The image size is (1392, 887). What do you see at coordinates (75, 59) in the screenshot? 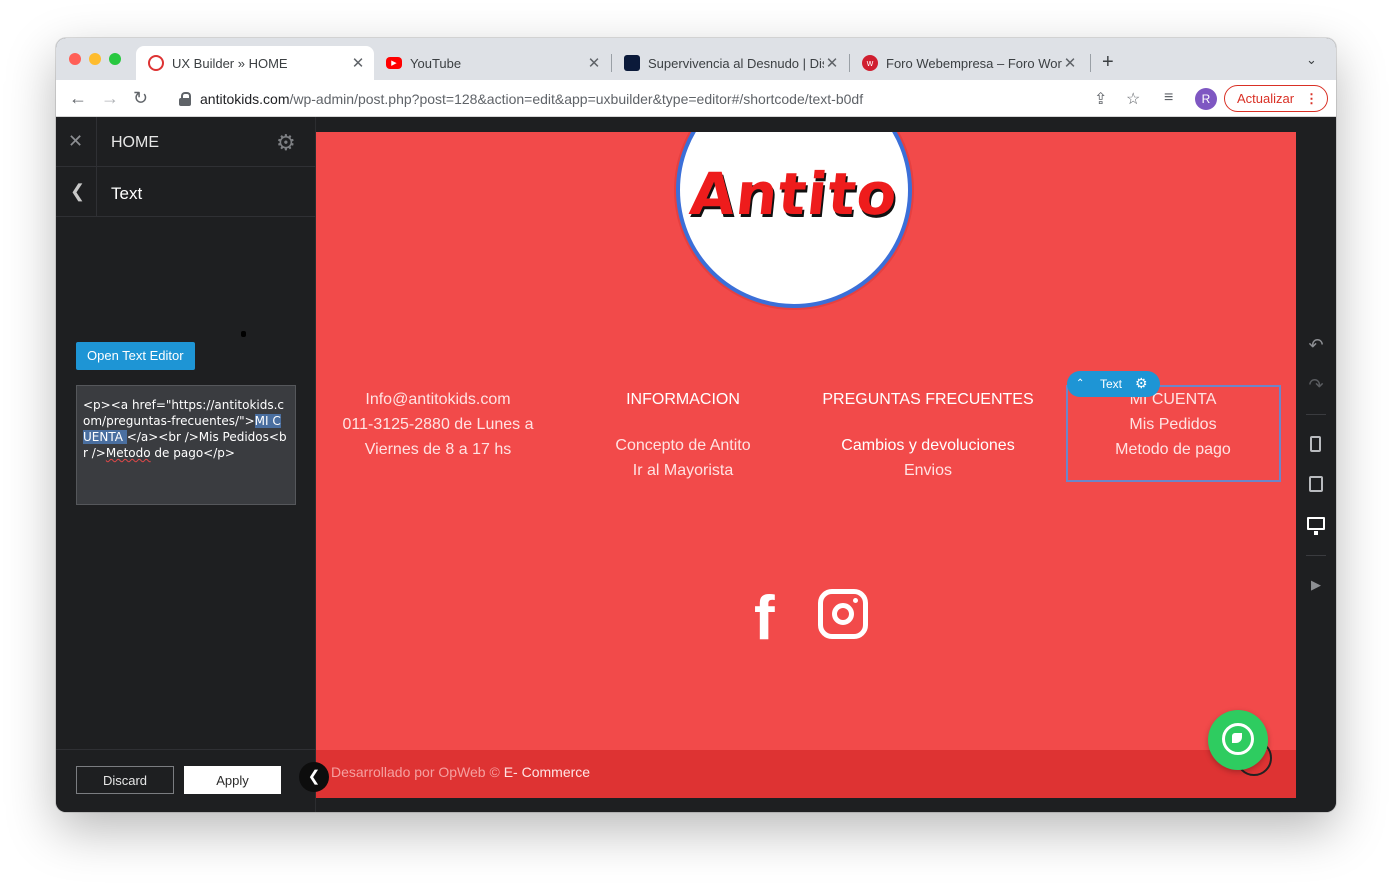
I see `close-window-button` at bounding box center [75, 59].